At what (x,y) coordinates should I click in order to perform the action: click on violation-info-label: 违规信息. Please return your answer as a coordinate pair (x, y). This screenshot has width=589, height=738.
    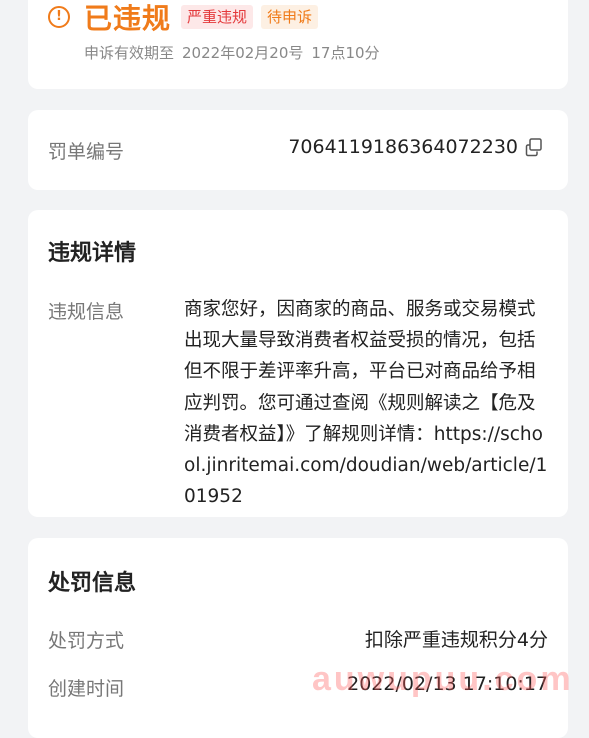
    Looking at the image, I should click on (86, 312).